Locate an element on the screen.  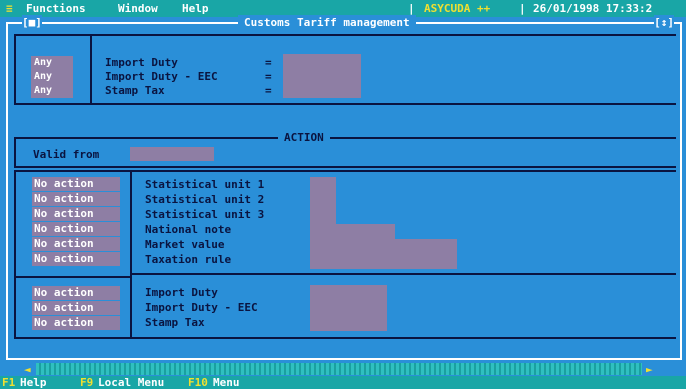
status-bar: F1 Help F9 Local Menu F10 Menu is located at coordinates (343, 382).